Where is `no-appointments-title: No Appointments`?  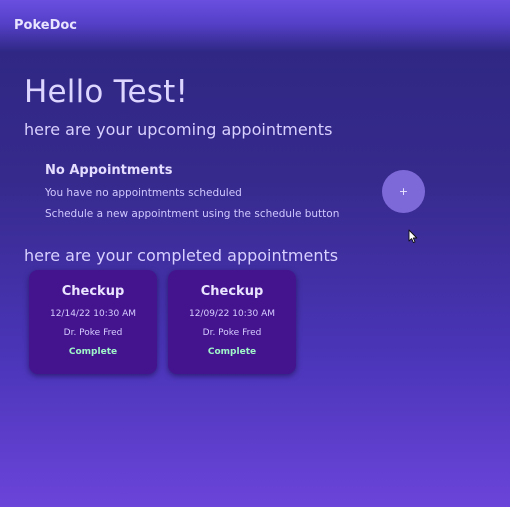
no-appointments-title: No Appointments is located at coordinates (109, 170).